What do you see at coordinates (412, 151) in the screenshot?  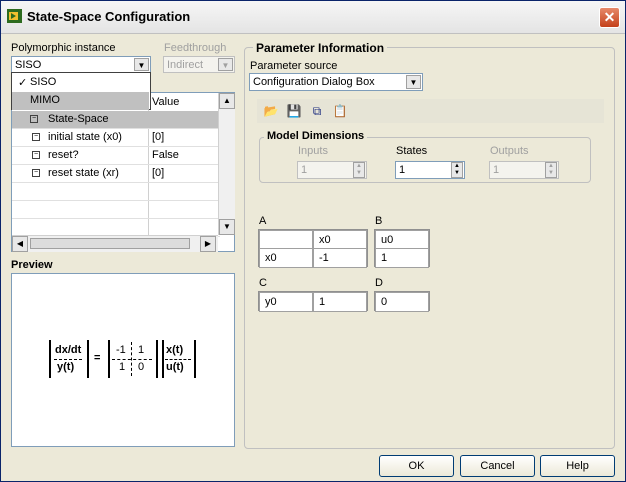 I see `states-label: States` at bounding box center [412, 151].